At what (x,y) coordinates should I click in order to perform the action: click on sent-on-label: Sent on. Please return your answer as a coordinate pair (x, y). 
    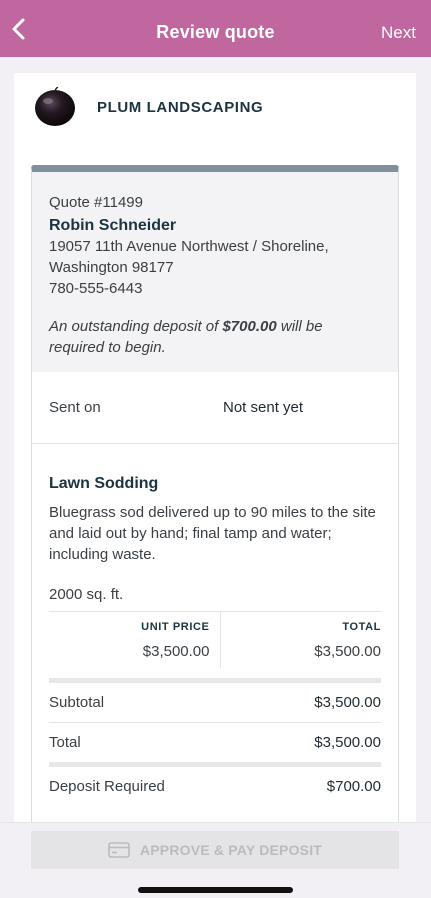
    Looking at the image, I should click on (75, 407).